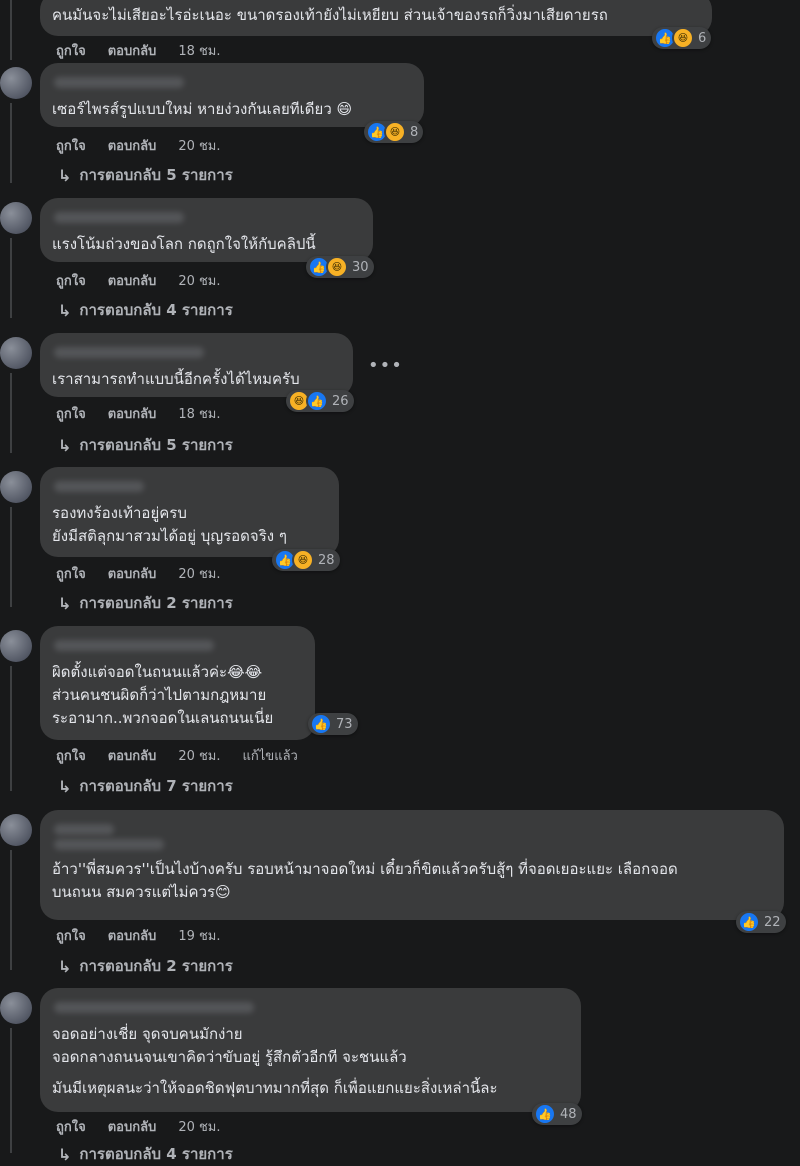  Describe the element at coordinates (199, 935) in the screenshot. I see `timestamp: 19 ชม.` at that location.